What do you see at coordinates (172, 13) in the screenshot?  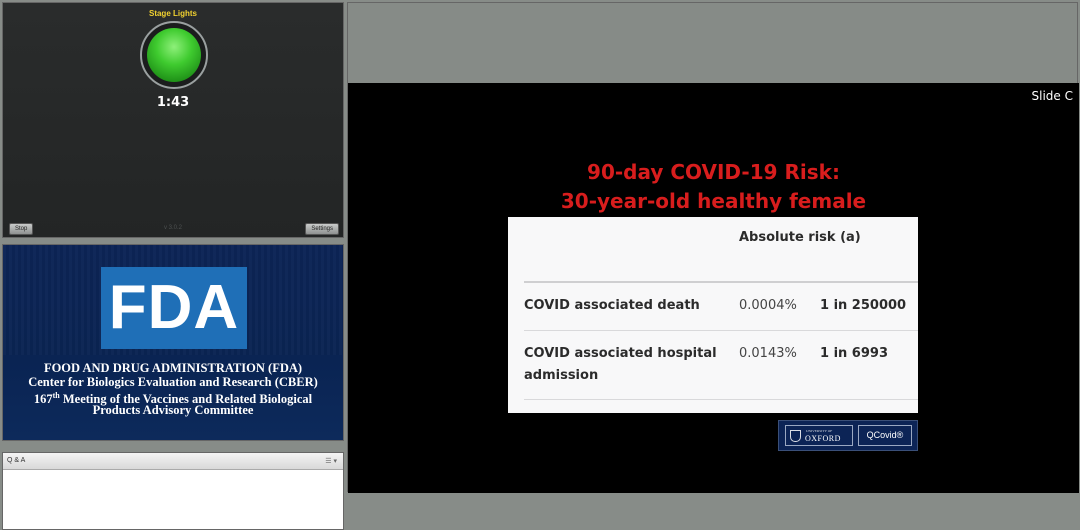 I see `stage-lights-title: Stage Lights` at bounding box center [172, 13].